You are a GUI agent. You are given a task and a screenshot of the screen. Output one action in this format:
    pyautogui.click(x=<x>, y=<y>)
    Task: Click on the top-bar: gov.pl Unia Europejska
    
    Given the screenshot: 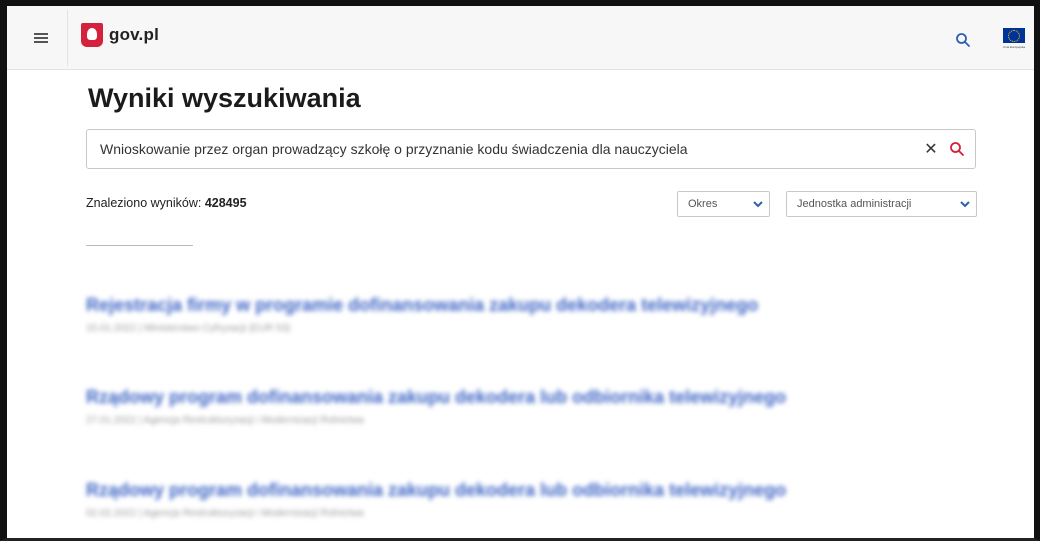 What is the action you would take?
    pyautogui.click(x=520, y=38)
    